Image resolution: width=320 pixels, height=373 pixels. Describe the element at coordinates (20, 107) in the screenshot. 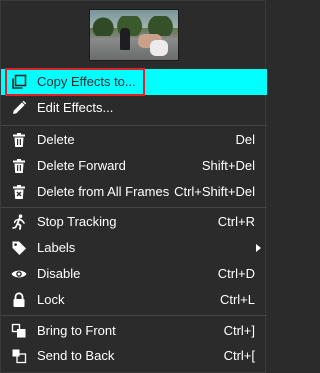

I see `pencil-icon` at that location.